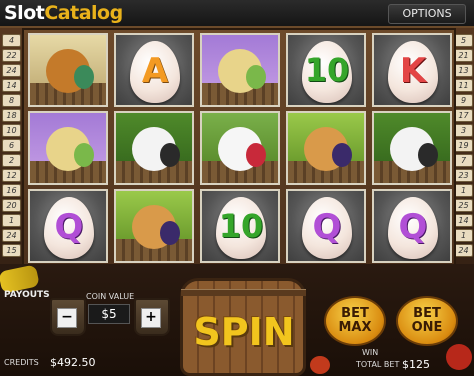 Image resolution: width=474 pixels, height=376 pixels. What do you see at coordinates (11, 40) in the screenshot?
I see `payline-number: 4` at bounding box center [11, 40].